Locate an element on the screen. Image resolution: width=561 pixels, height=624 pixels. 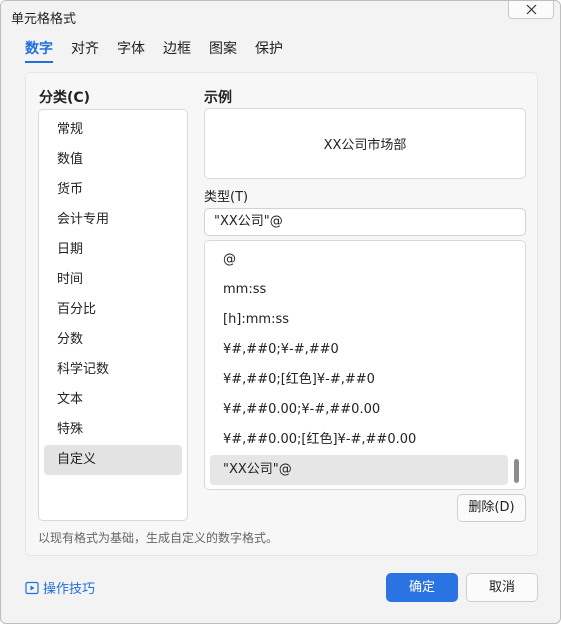
tips-link: 操作技巧 is located at coordinates (60, 587).